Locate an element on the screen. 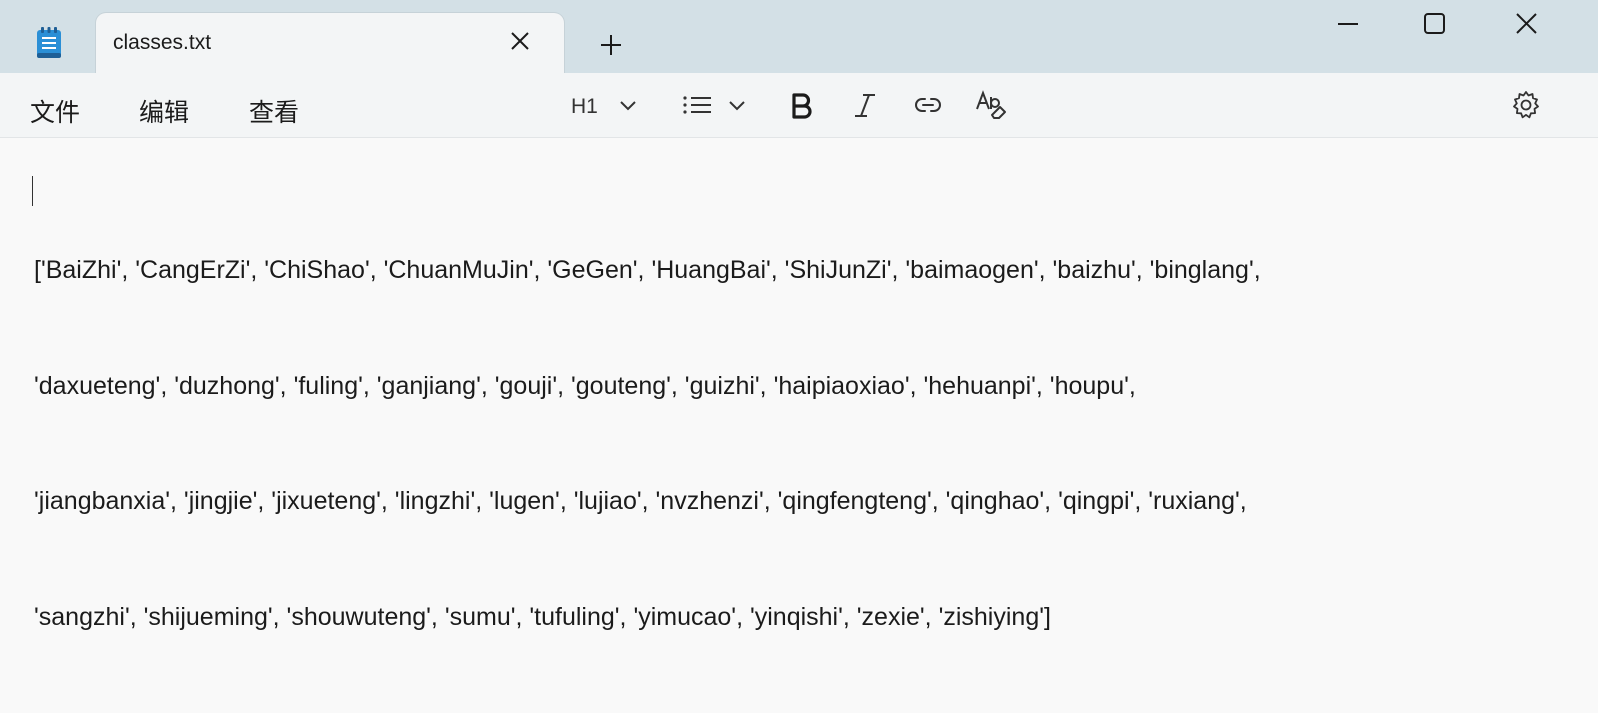  menu-bar: 文件 编辑 查看 H1 is located at coordinates (799, 105).